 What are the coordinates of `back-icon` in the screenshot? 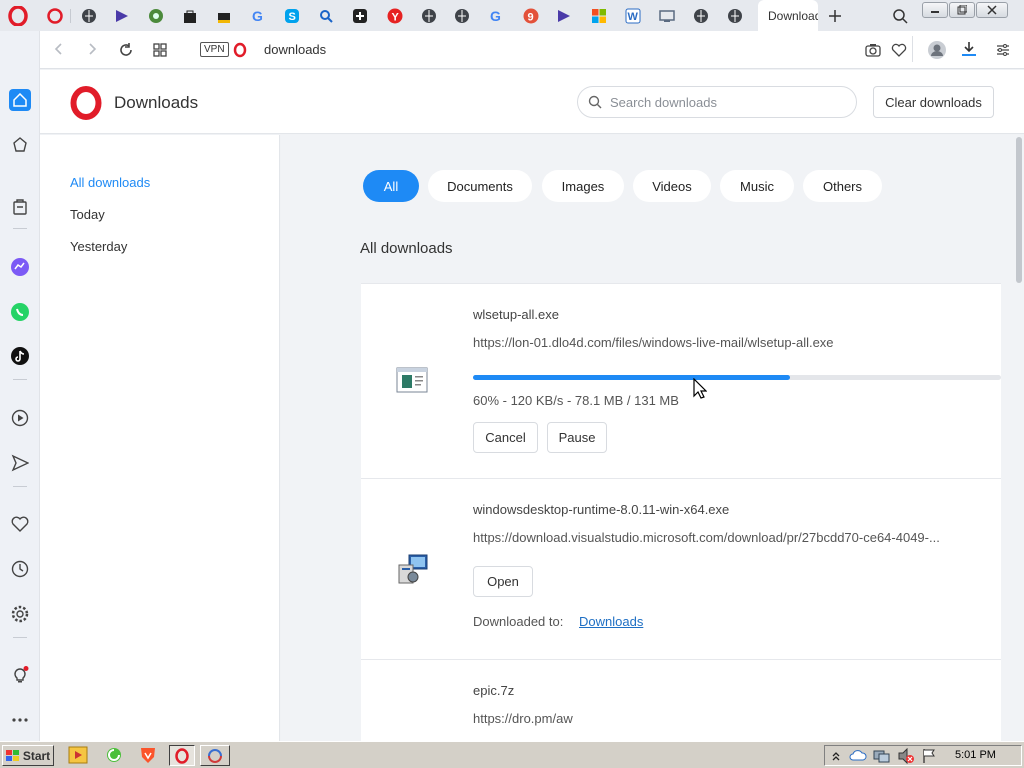 It's located at (59, 49).